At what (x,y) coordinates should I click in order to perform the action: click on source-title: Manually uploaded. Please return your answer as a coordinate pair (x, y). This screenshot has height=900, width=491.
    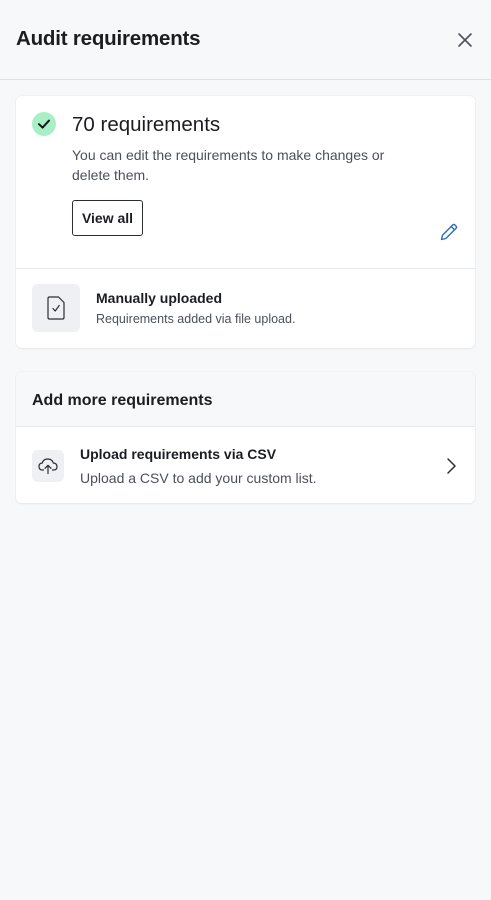
    Looking at the image, I should click on (159, 298).